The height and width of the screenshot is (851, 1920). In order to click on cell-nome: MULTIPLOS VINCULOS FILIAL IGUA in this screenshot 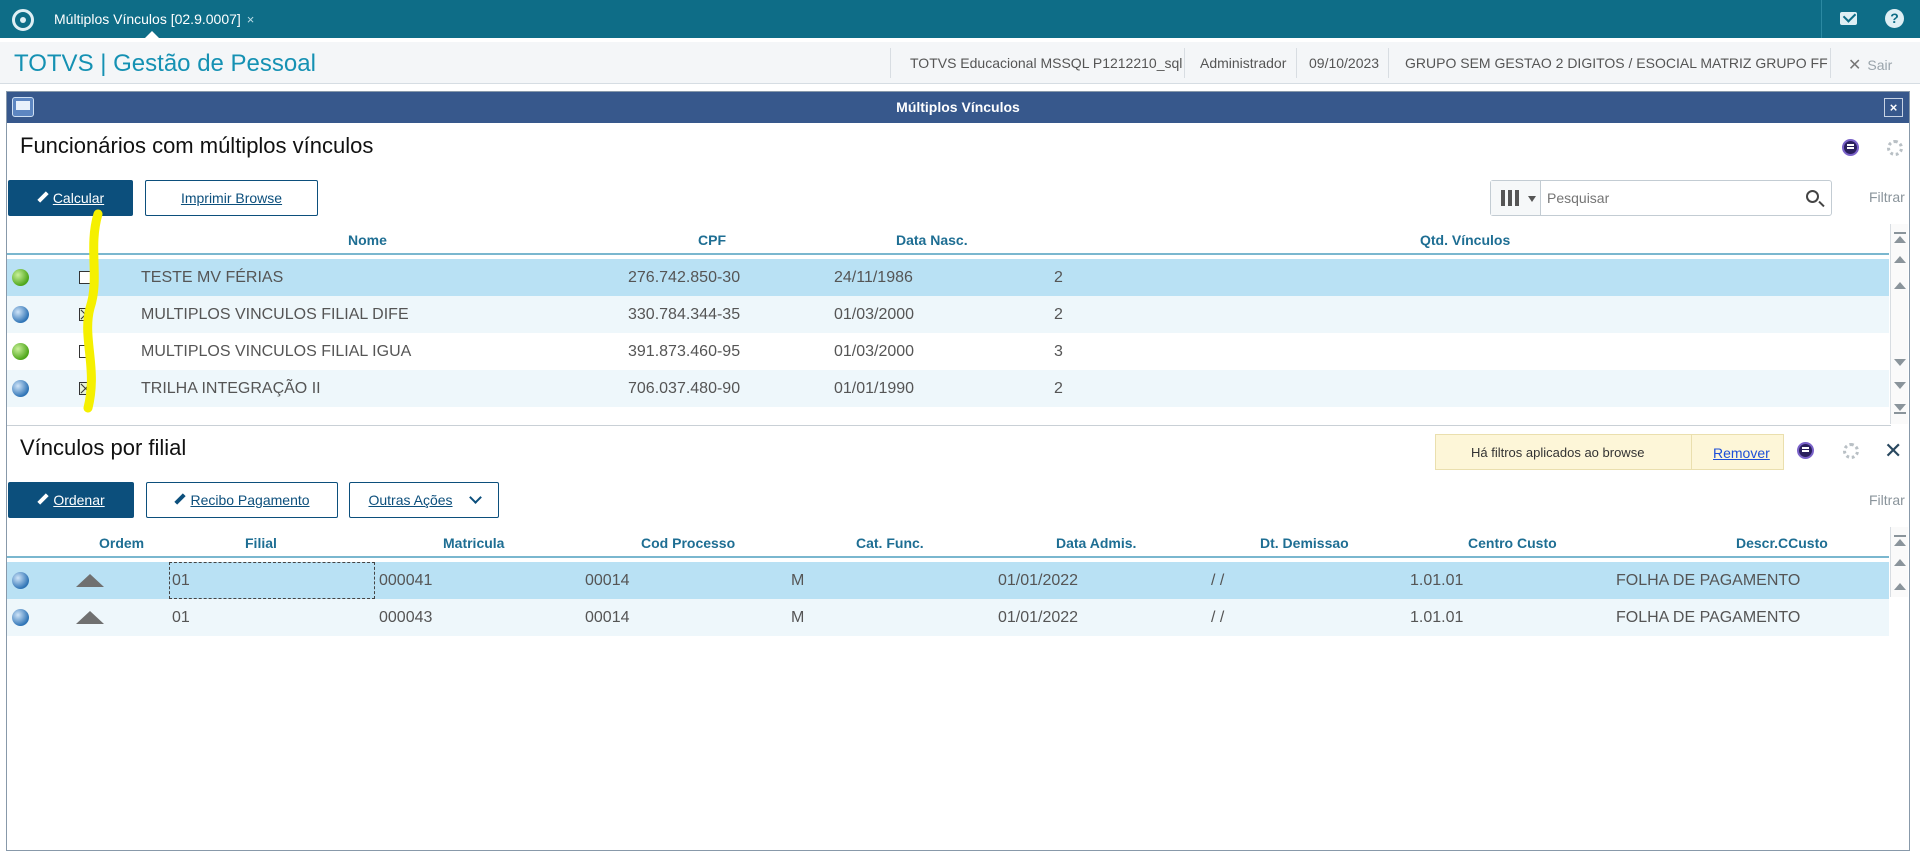, I will do `click(276, 351)`.